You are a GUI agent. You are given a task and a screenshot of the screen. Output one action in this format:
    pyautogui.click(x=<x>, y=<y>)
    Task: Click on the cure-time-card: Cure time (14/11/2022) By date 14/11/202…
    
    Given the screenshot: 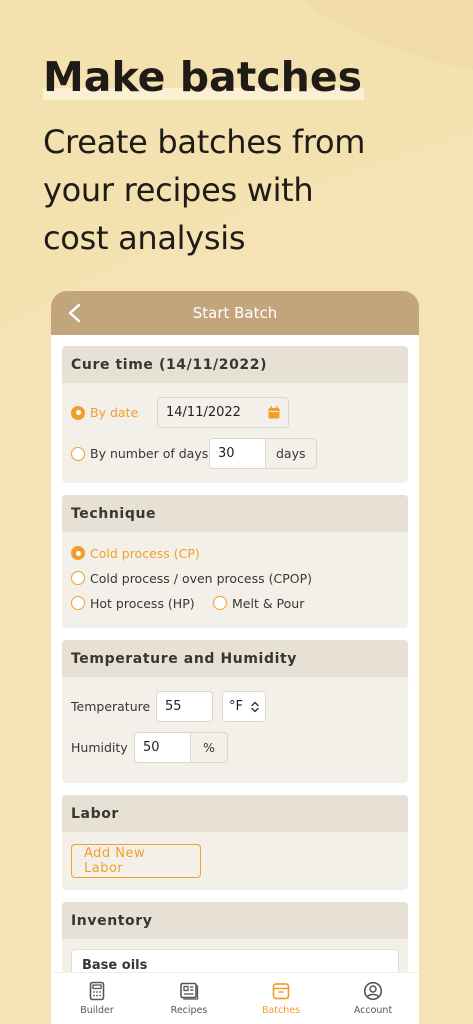 What is the action you would take?
    pyautogui.click(x=235, y=414)
    